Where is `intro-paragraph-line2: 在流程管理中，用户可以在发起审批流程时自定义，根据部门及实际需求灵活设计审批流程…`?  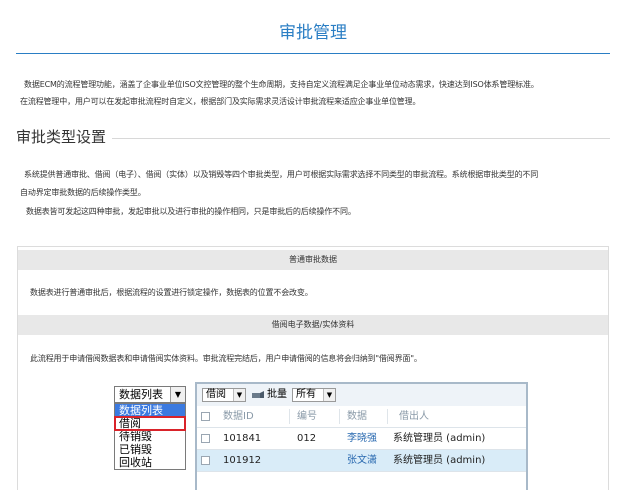 intro-paragraph-line2: 在流程管理中，用户可以在发起审批流程时自定义，根据部门及实际需求灵活设计审批流程… is located at coordinates (220, 101).